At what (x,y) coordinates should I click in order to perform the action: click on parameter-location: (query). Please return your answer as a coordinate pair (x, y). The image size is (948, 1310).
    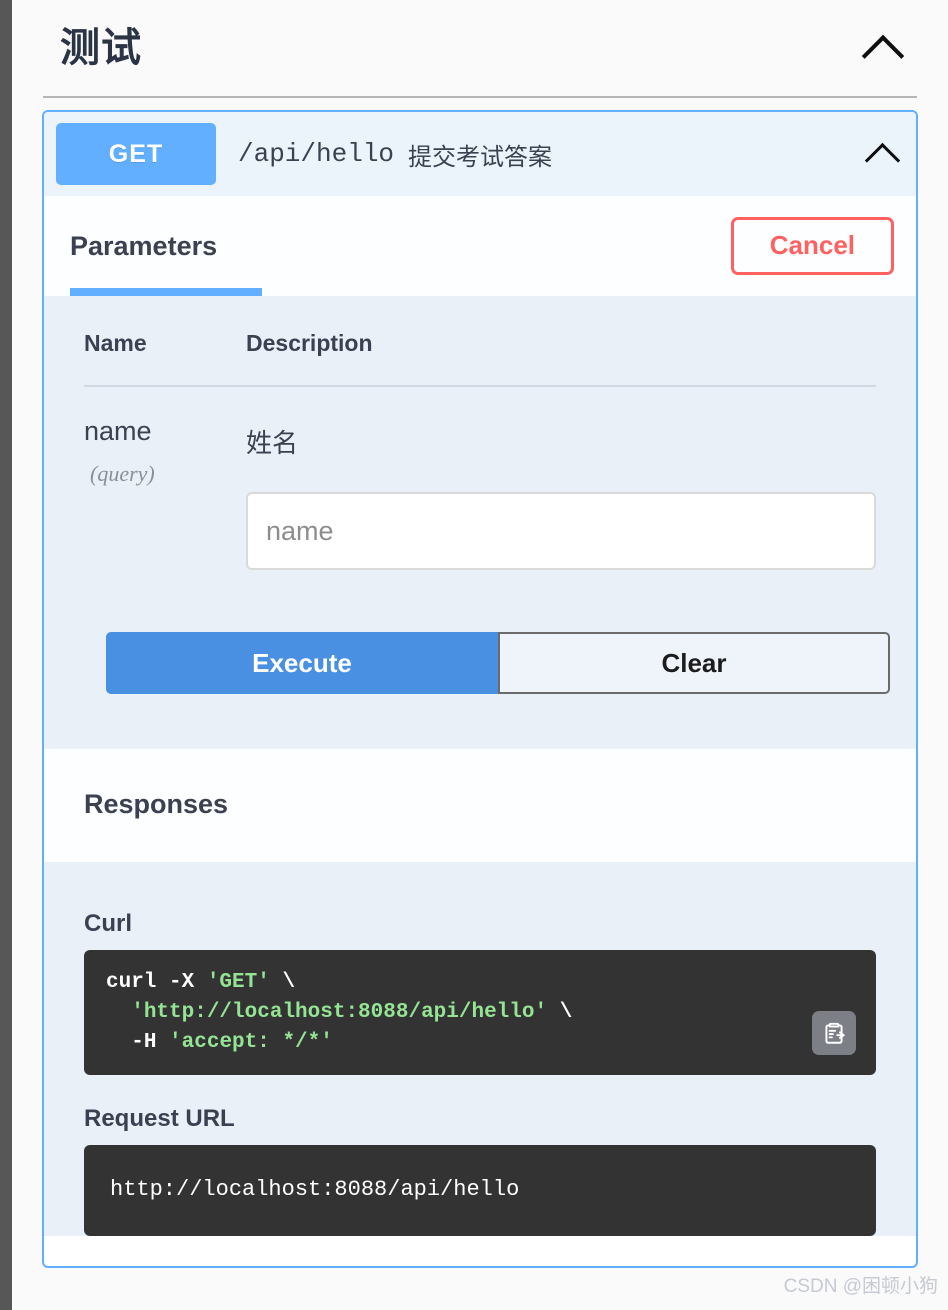
    Looking at the image, I should click on (122, 473).